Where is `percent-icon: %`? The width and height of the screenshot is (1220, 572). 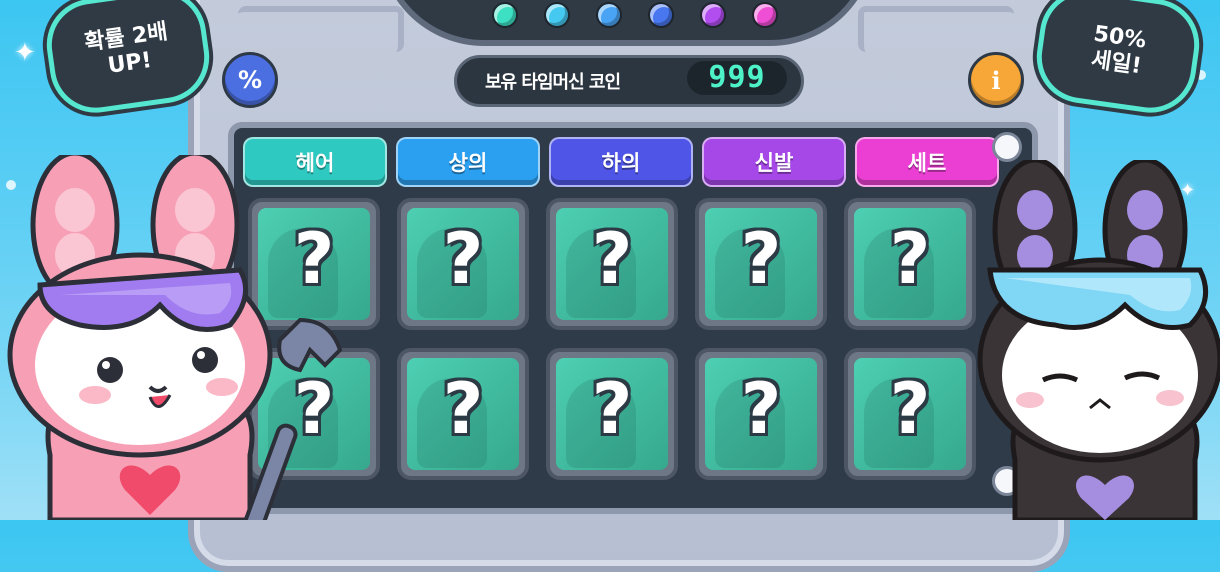
percent-icon: % is located at coordinates (250, 80).